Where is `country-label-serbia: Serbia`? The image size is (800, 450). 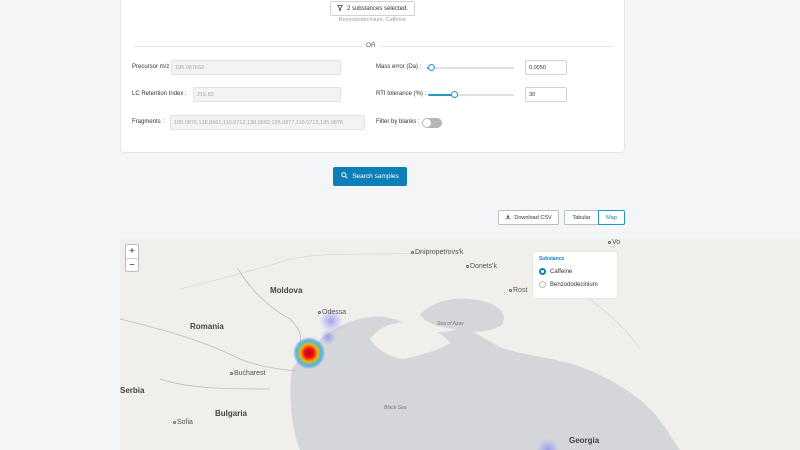
country-label-serbia: Serbia is located at coordinates (132, 390).